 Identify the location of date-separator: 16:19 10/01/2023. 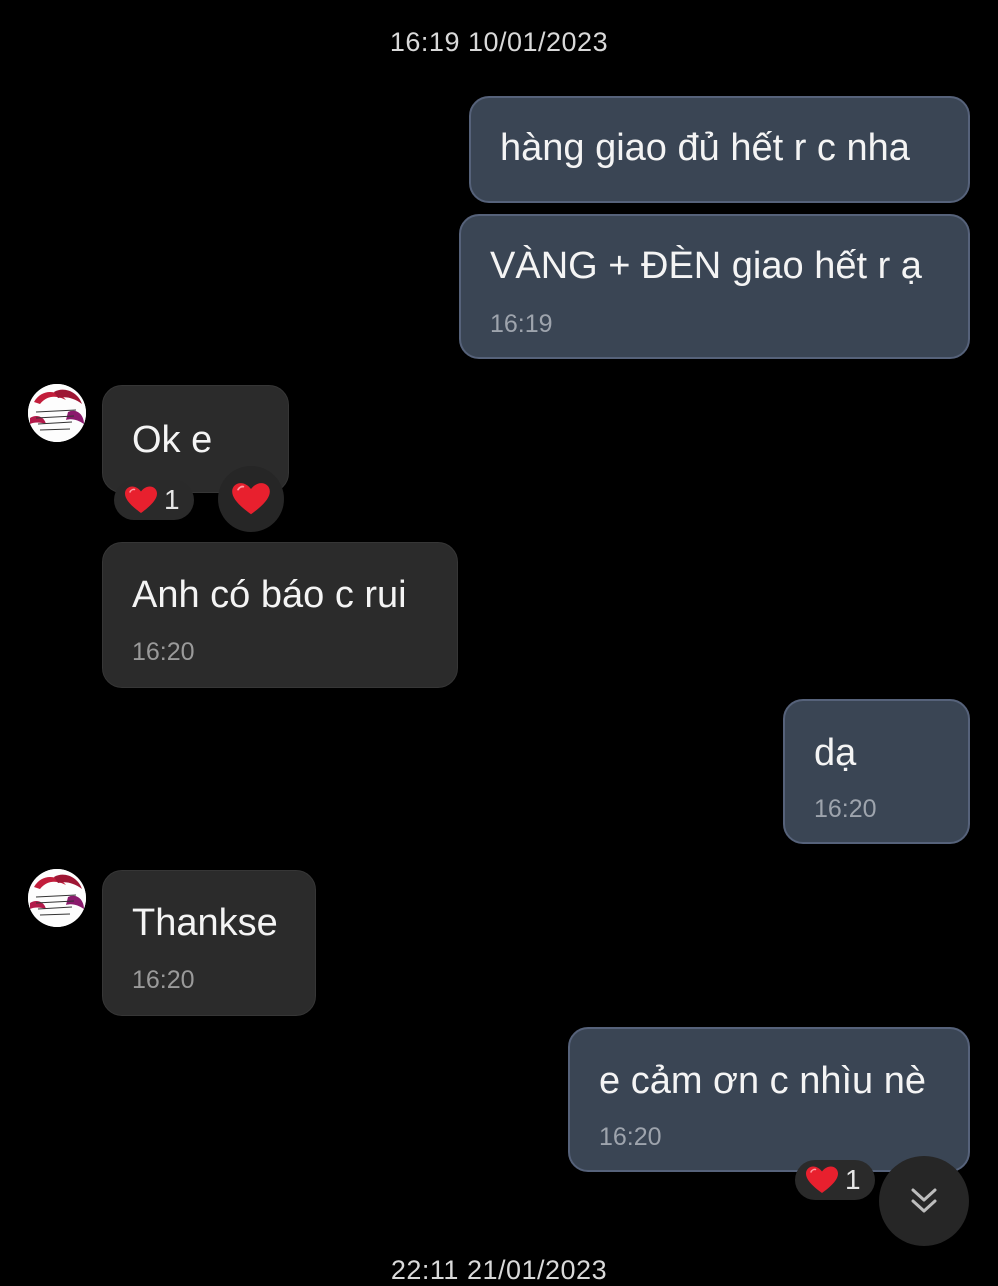
(499, 42).